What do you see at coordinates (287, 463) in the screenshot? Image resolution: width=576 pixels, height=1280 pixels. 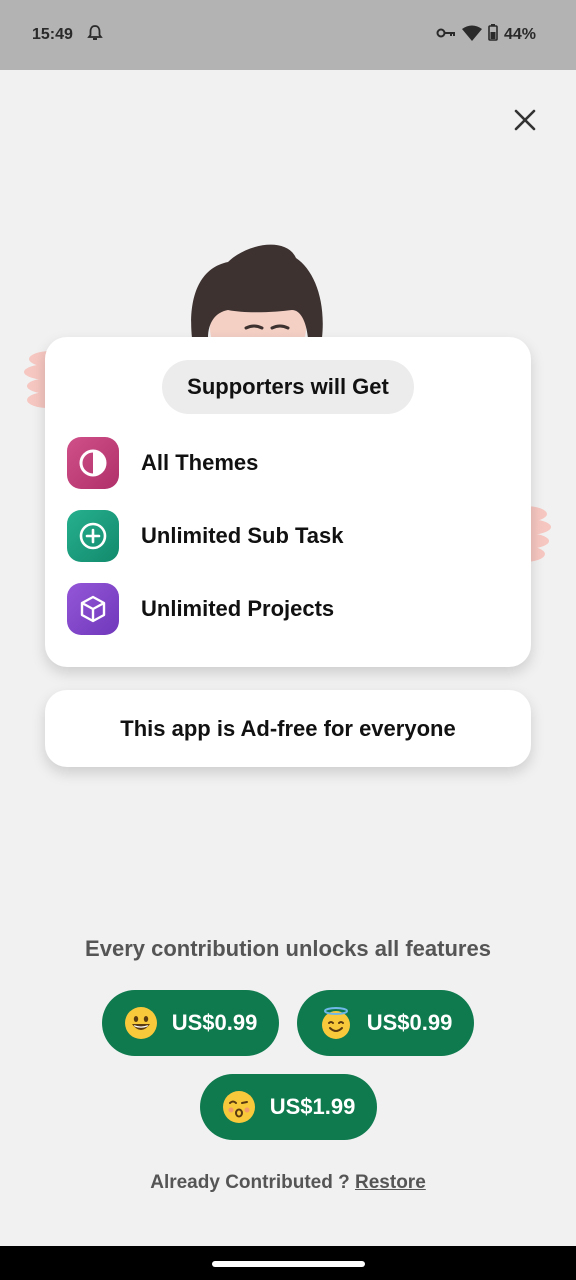 I see `feature-all-themes: All Themes` at bounding box center [287, 463].